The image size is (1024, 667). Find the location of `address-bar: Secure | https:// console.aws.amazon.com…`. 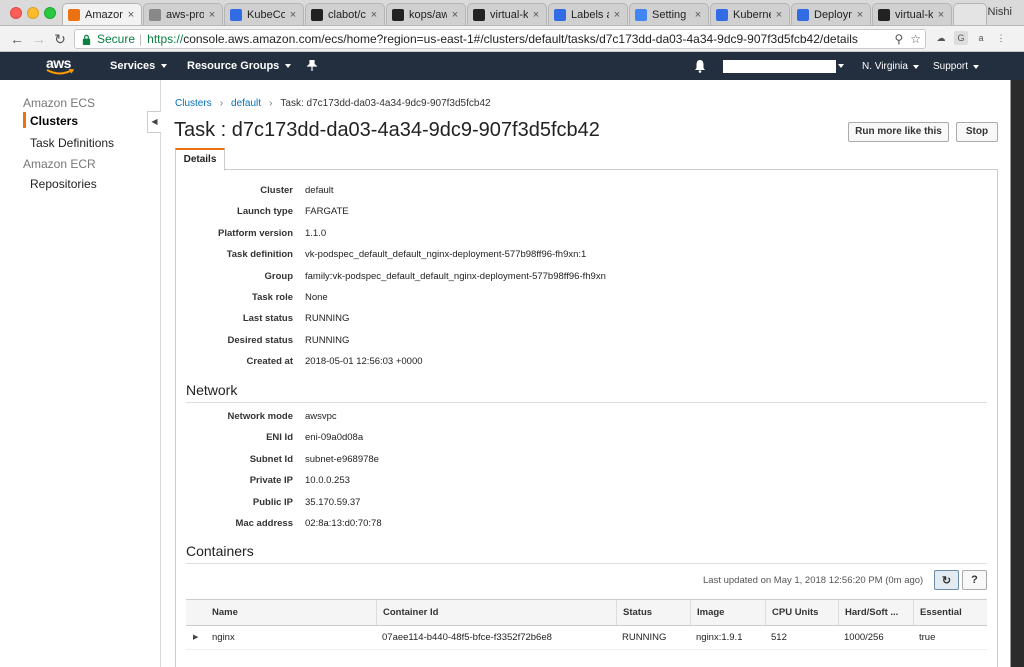

address-bar: Secure | https:// console.aws.amazon.com… is located at coordinates (500, 39).